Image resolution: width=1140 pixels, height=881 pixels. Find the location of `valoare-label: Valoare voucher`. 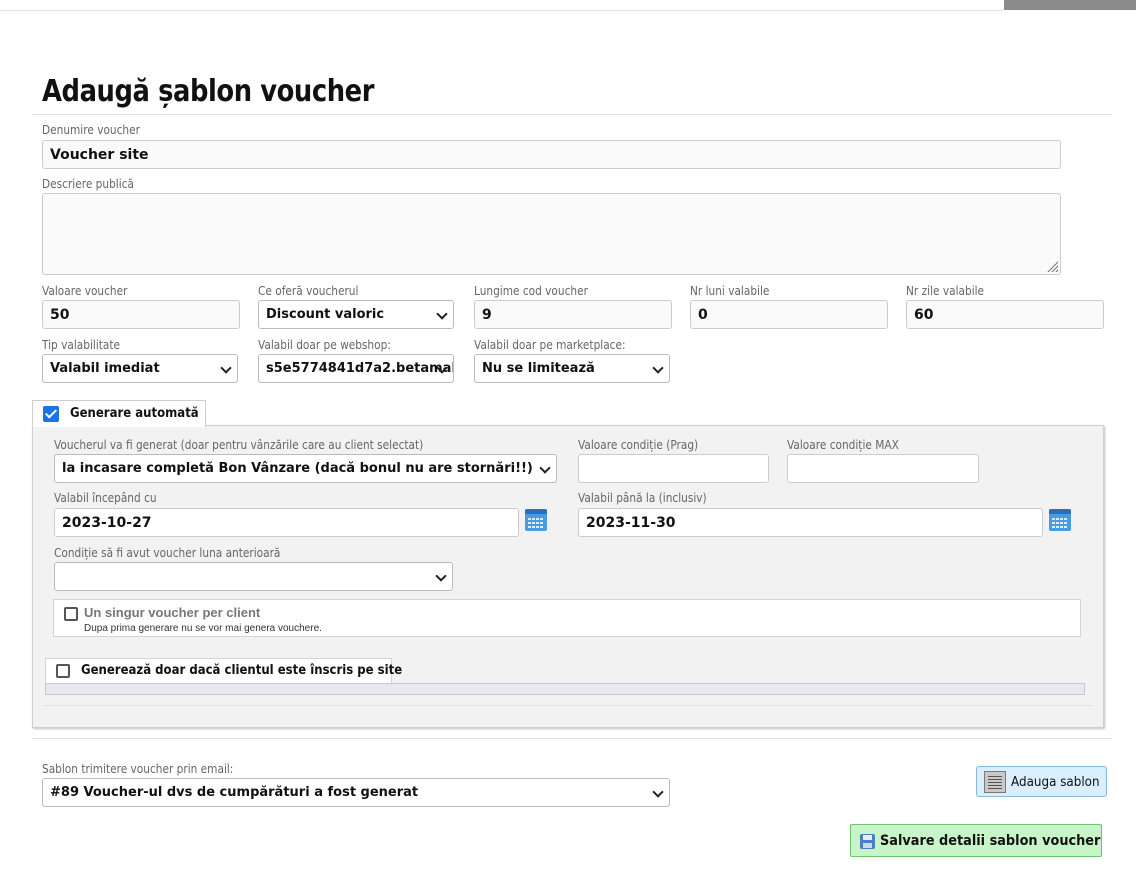

valoare-label: Valoare voucher is located at coordinates (85, 291).